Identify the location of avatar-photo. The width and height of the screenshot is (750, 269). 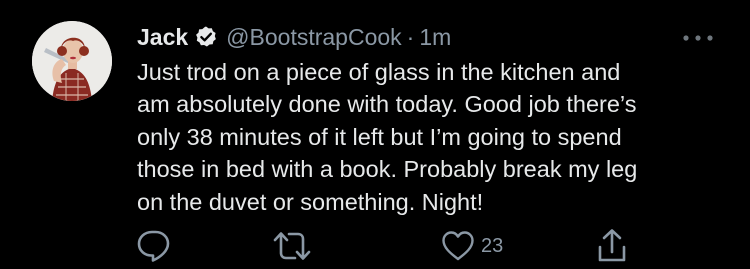
(72, 61).